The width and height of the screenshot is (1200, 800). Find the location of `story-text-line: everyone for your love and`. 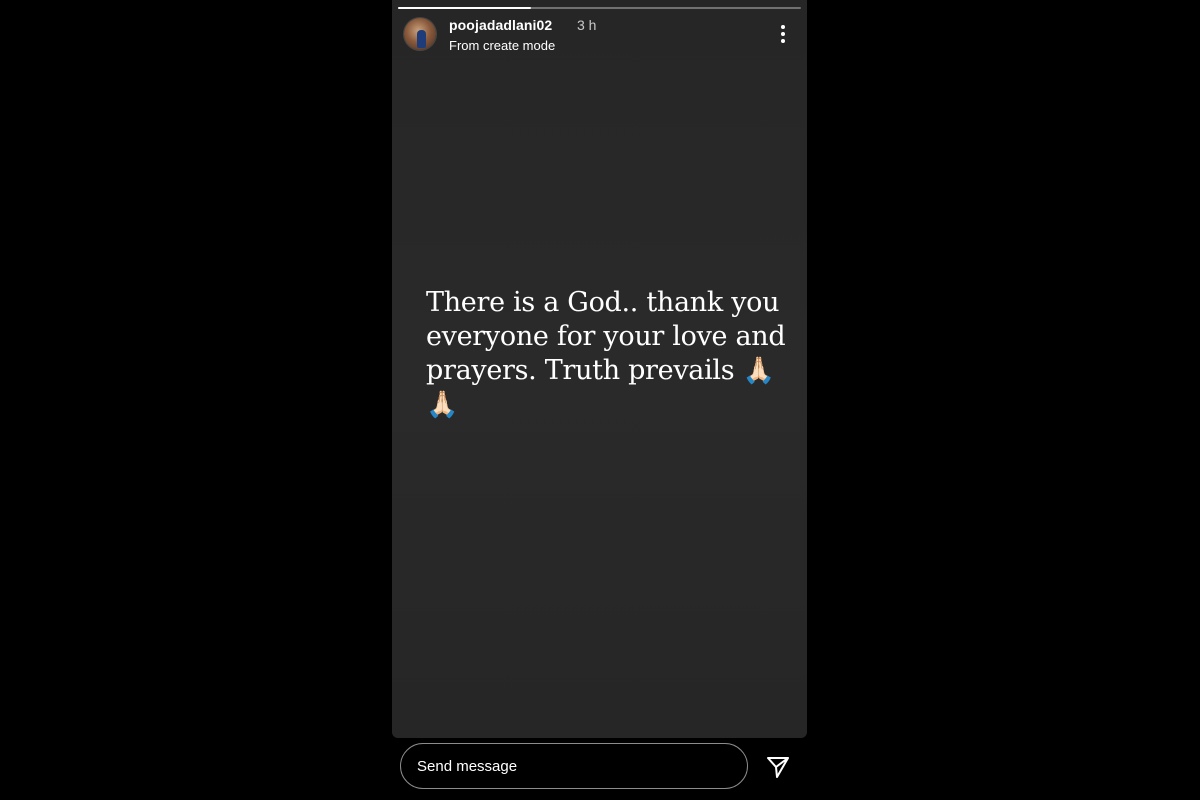

story-text-line: everyone for your love and is located at coordinates (606, 336).